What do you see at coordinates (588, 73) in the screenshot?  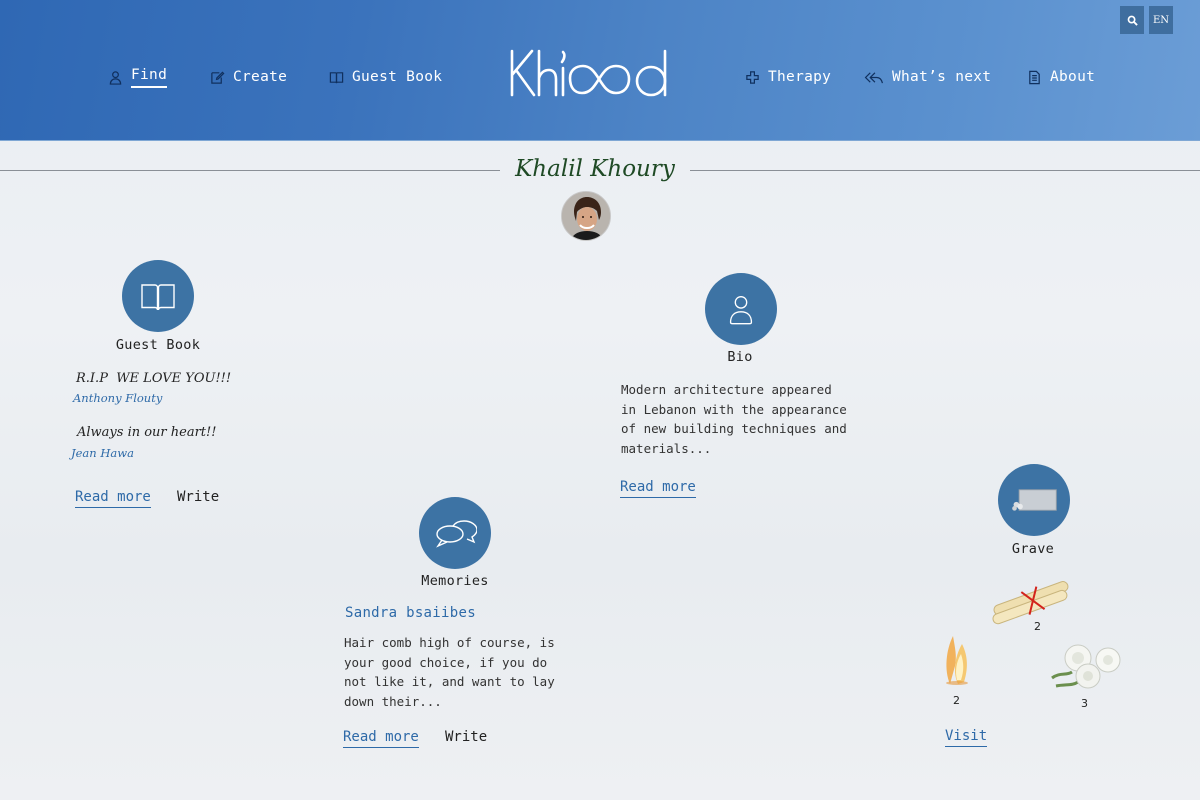 I see `logo-graphic` at bounding box center [588, 73].